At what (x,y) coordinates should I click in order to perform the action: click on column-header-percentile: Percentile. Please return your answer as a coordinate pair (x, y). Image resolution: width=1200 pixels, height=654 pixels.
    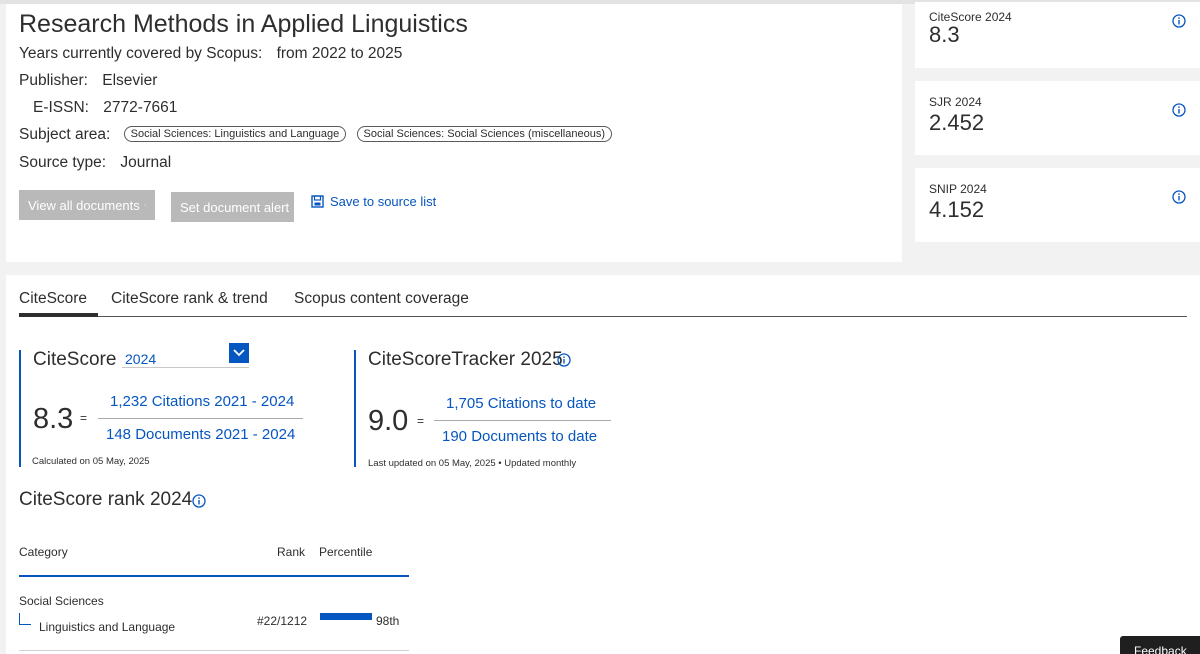
    Looking at the image, I should click on (346, 552).